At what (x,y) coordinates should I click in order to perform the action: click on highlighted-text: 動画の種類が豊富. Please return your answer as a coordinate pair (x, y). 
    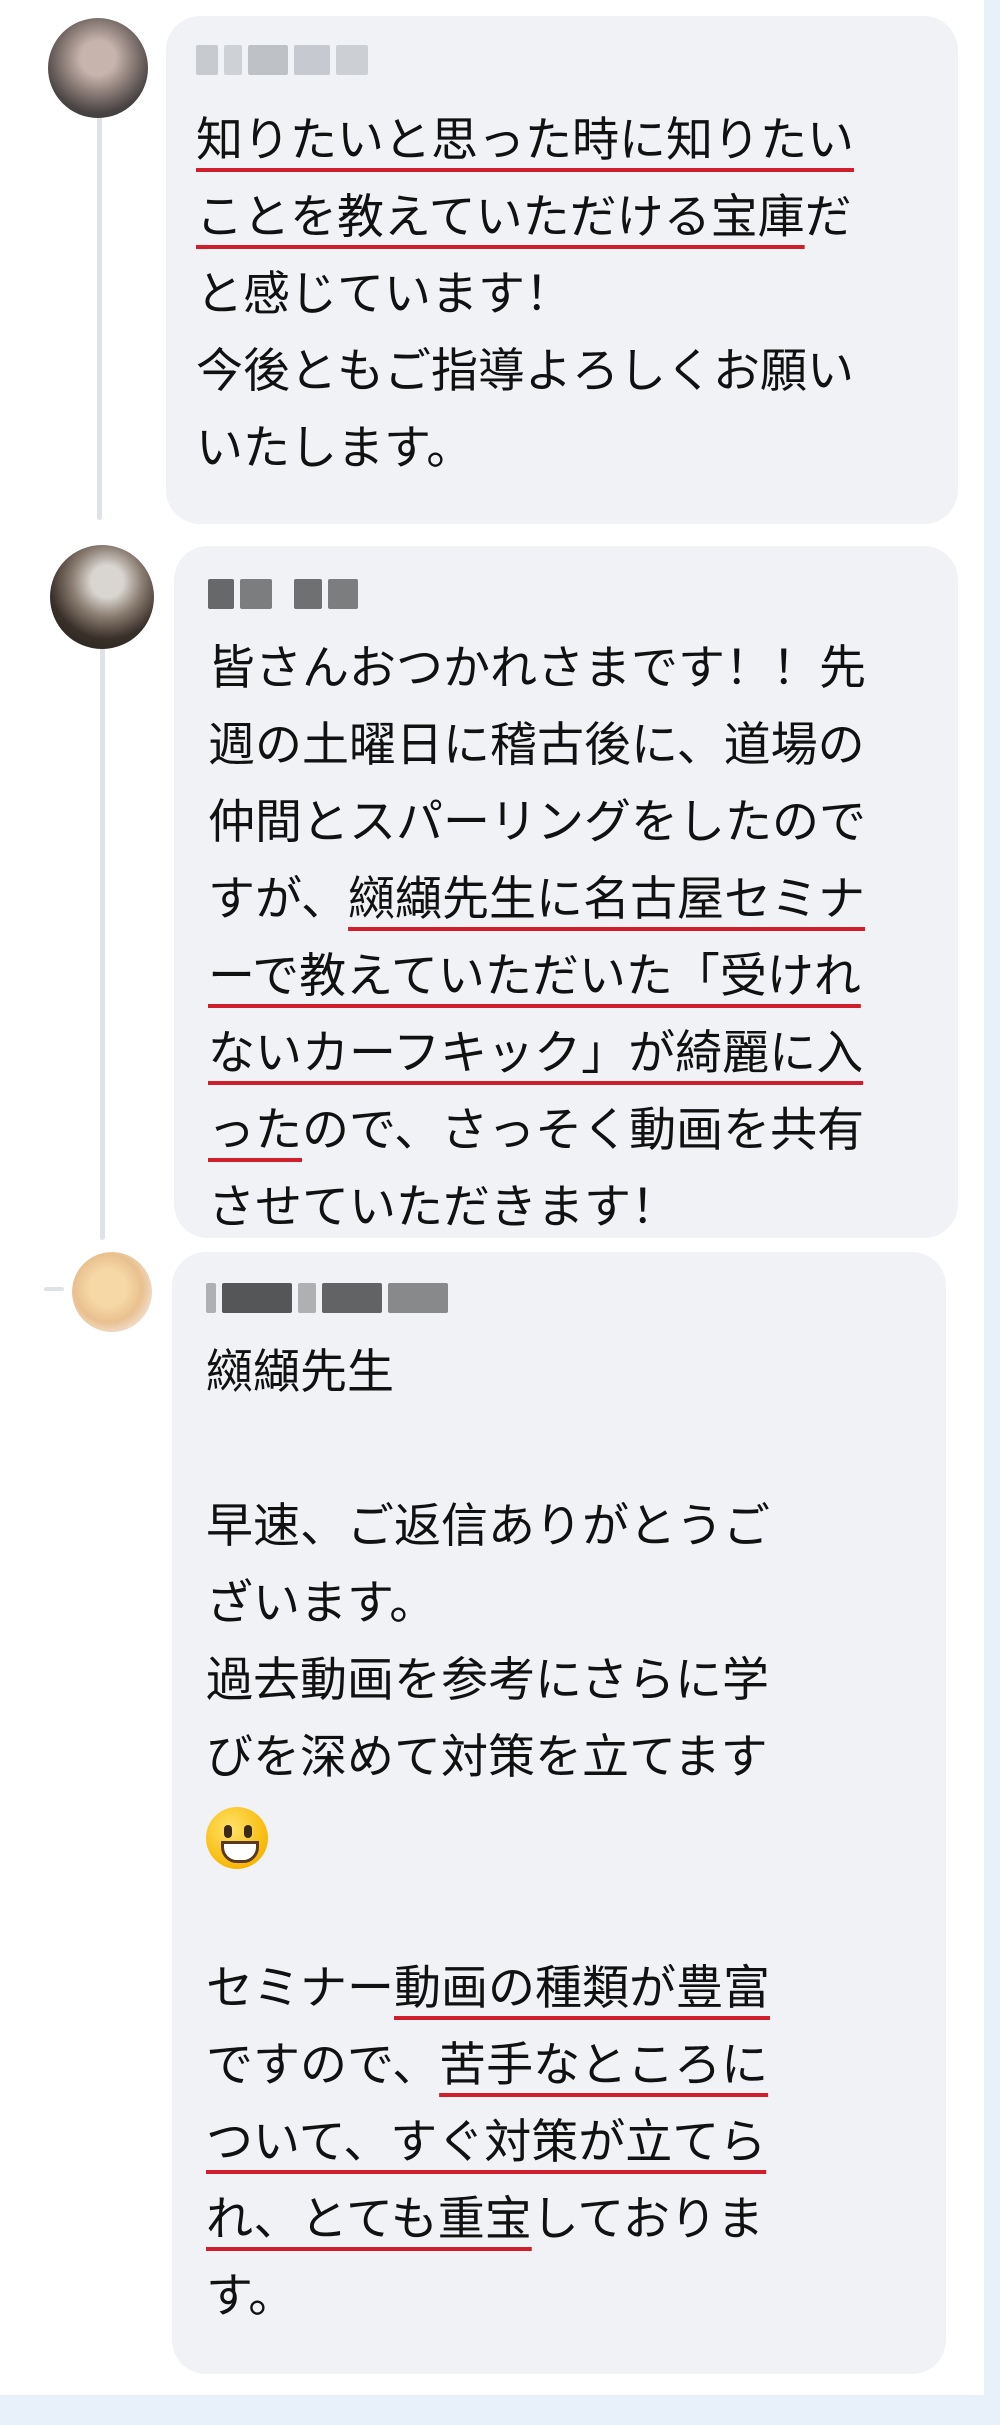
    Looking at the image, I should click on (582, 1988).